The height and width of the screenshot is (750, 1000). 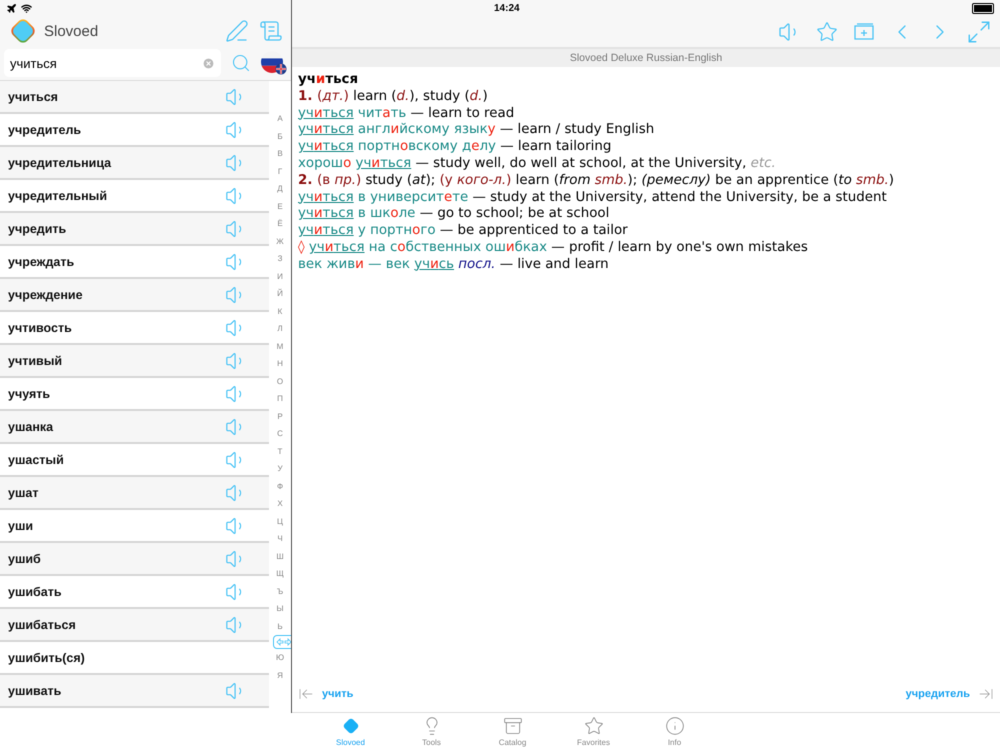 What do you see at coordinates (350, 742) in the screenshot?
I see `tab-label: Slovoed` at bounding box center [350, 742].